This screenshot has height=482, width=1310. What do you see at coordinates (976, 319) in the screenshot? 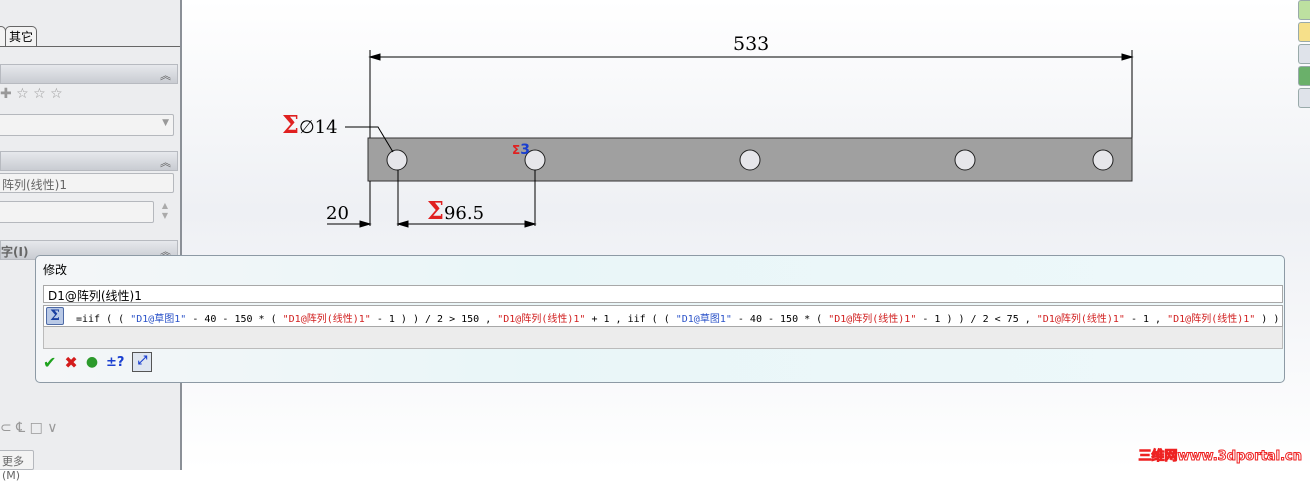
I see `formula-token: - 1 ) ) / 2 < 75 ,` at bounding box center [976, 319].